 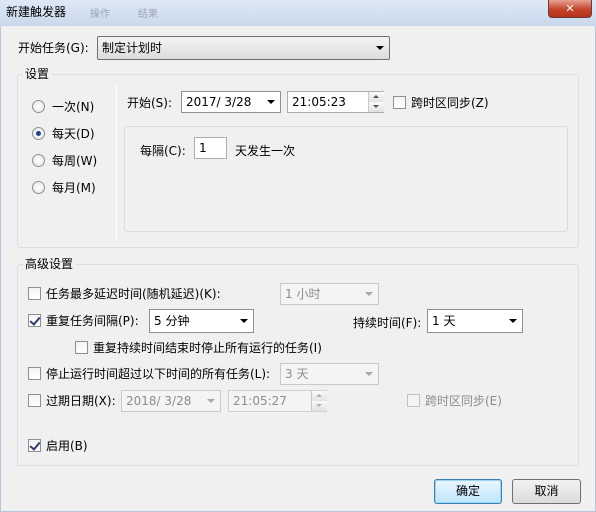 I want to click on start-time-spinner, so click(x=376, y=102).